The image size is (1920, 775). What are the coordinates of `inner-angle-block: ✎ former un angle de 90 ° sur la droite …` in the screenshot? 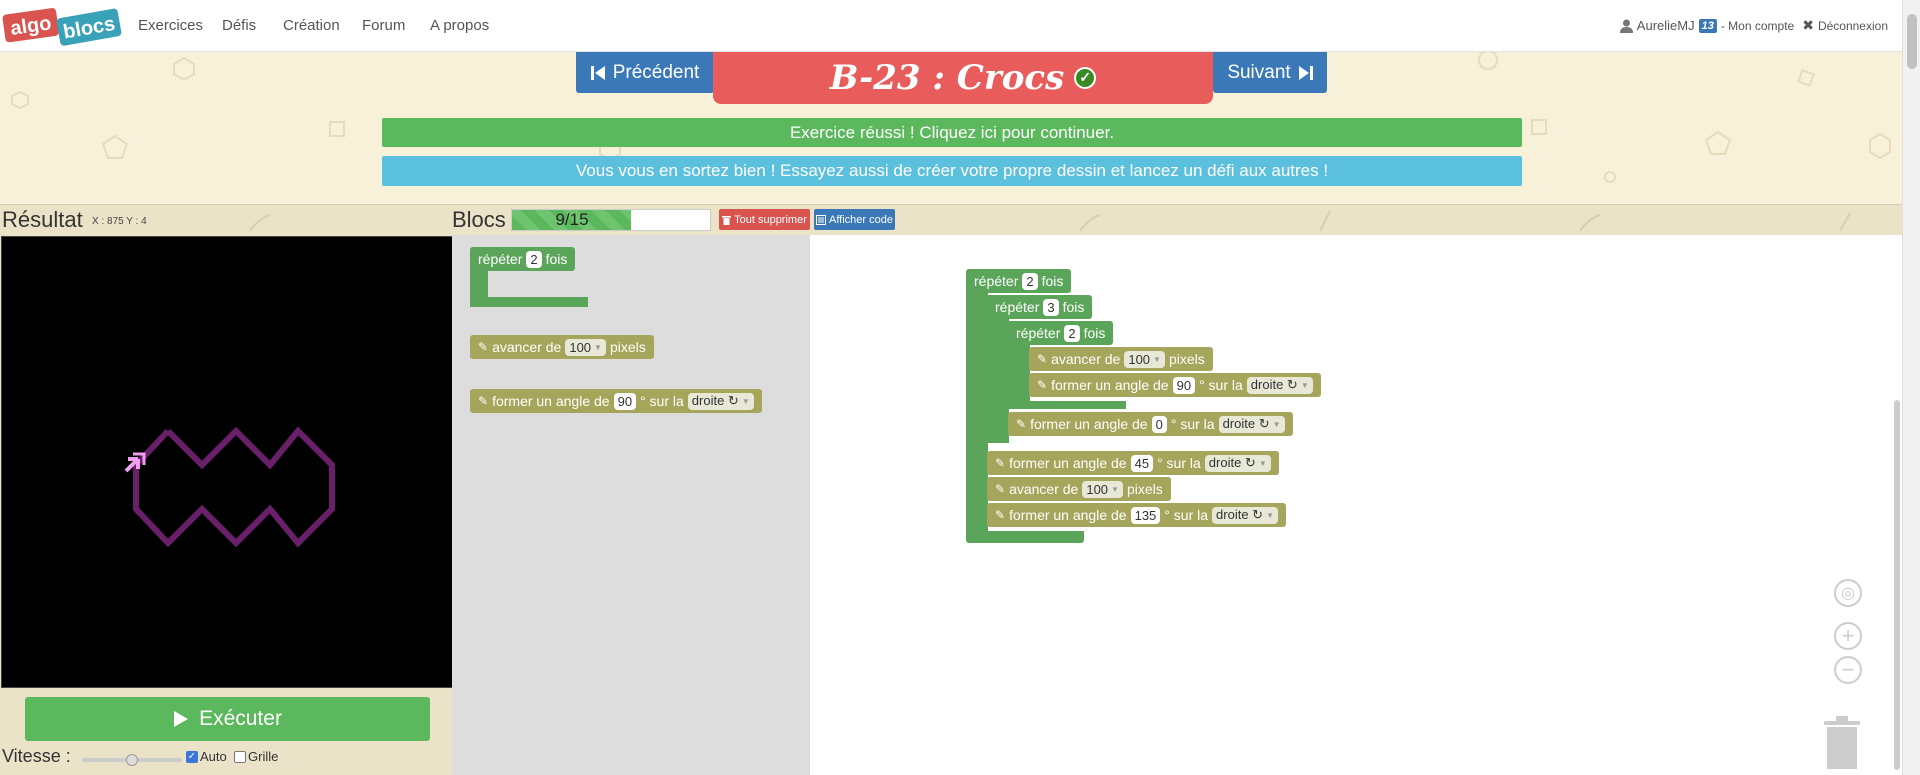 It's located at (1175, 385).